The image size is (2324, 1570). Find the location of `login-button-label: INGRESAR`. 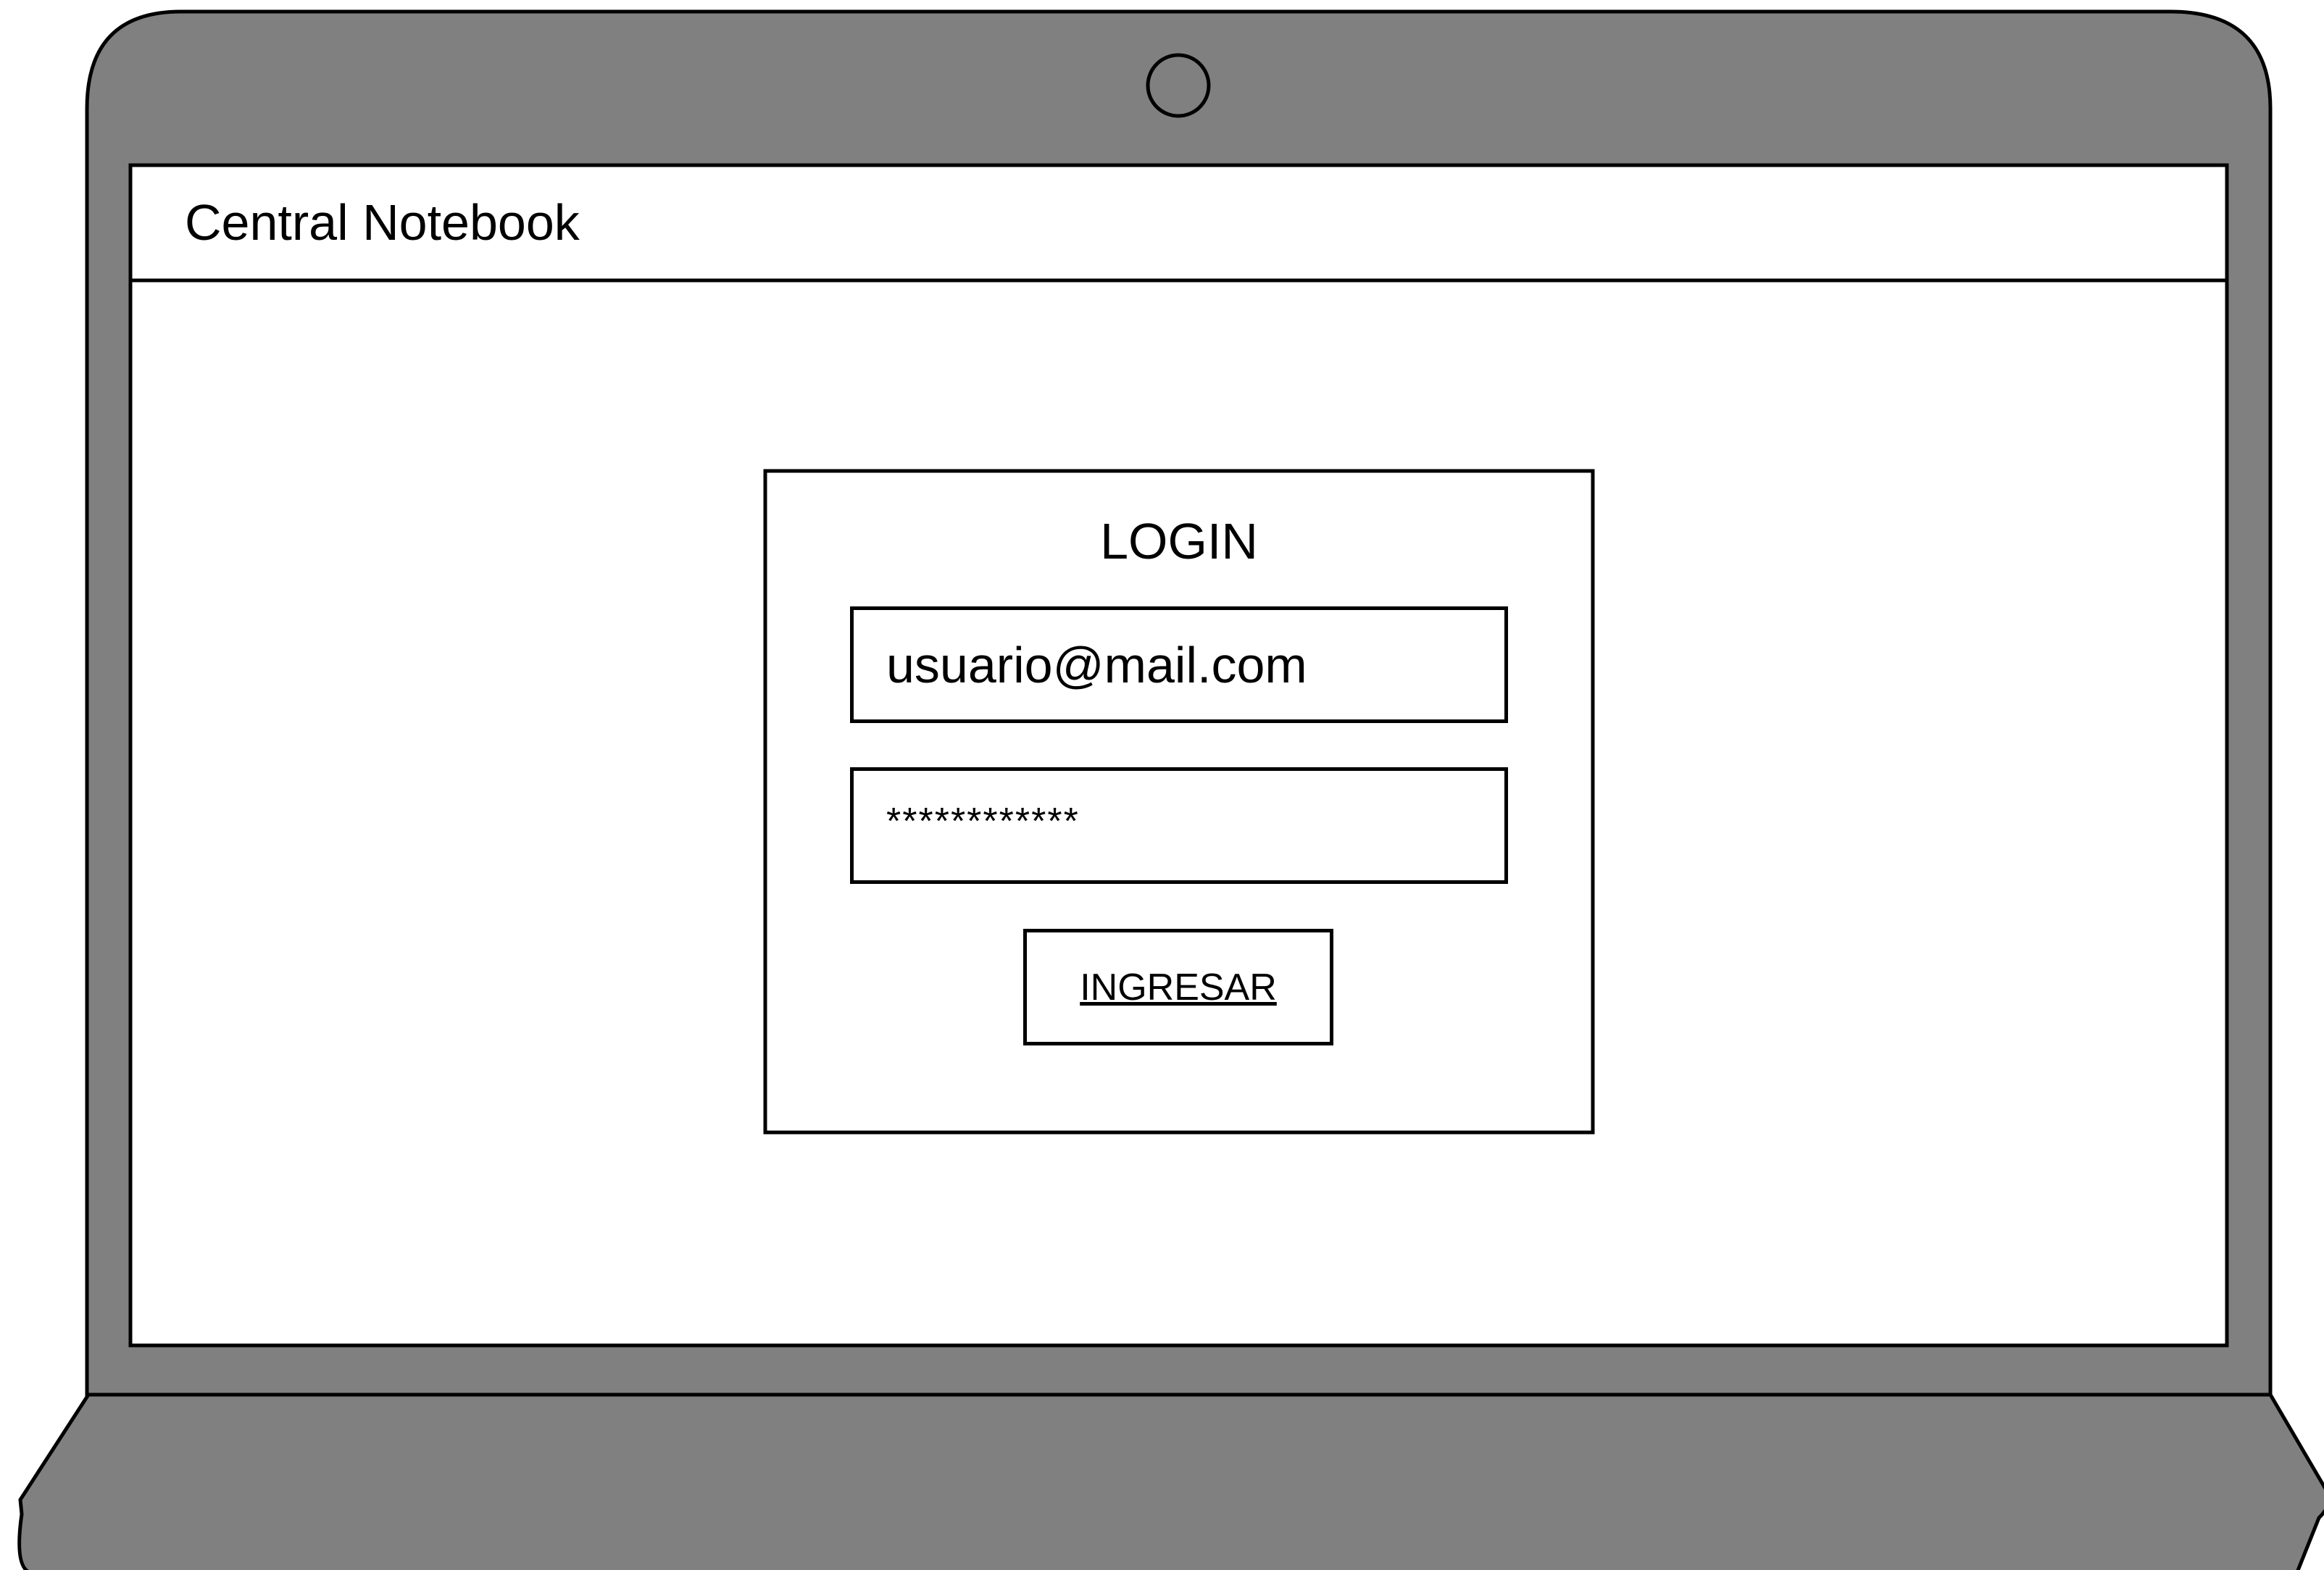

login-button-label: INGRESAR is located at coordinates (1178, 988).